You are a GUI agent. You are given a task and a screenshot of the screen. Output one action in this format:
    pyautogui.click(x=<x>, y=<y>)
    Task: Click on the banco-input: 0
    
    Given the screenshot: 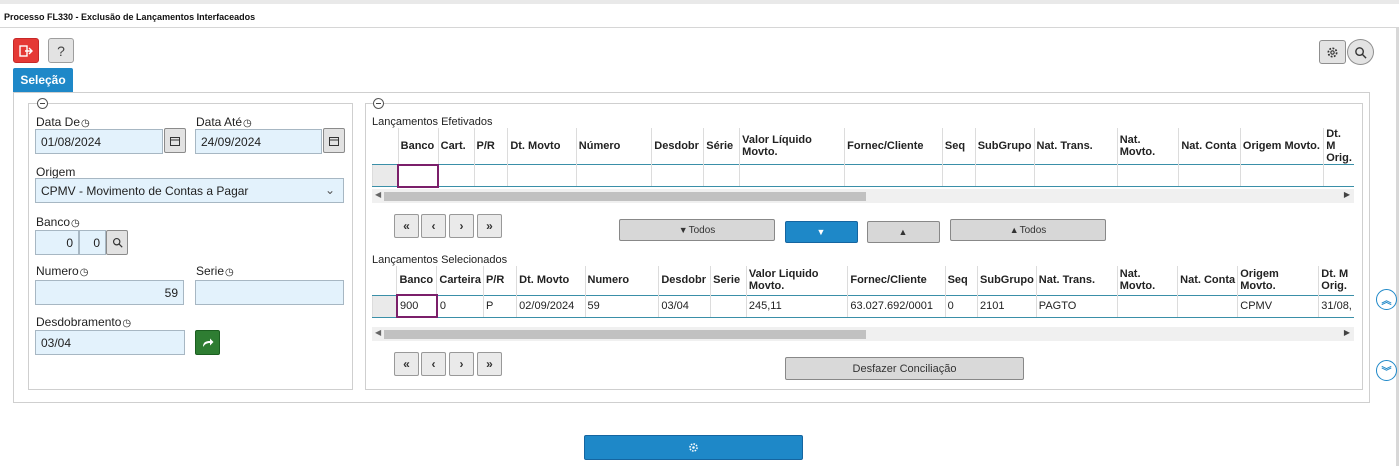 What is the action you would take?
    pyautogui.click(x=57, y=242)
    